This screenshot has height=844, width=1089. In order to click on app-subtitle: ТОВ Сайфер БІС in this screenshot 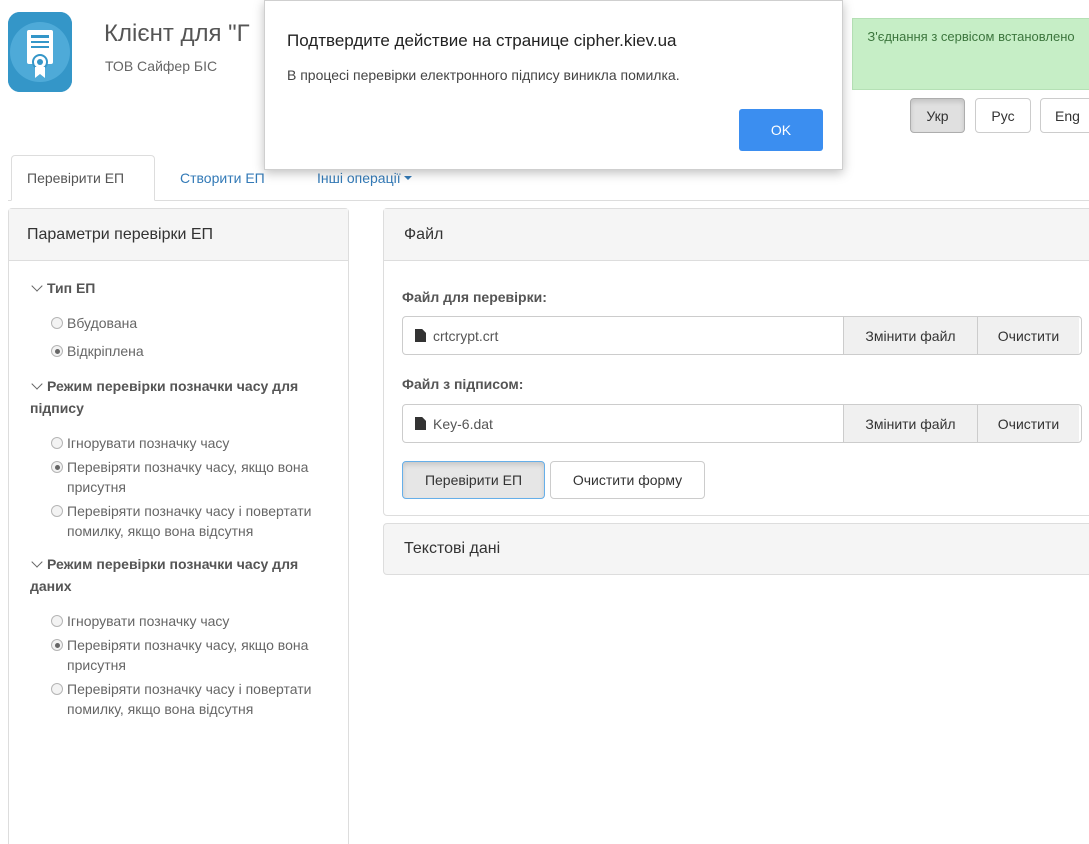, I will do `click(161, 66)`.